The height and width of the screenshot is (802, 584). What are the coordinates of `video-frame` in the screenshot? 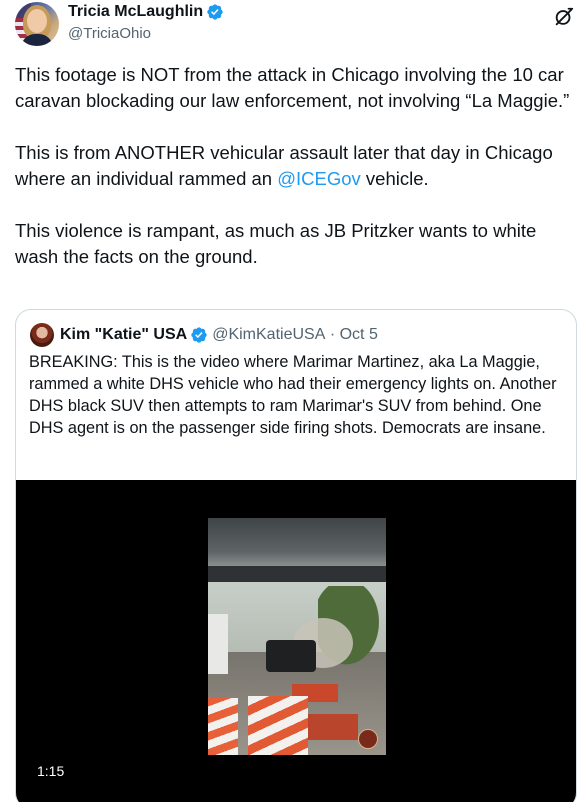 It's located at (297, 636).